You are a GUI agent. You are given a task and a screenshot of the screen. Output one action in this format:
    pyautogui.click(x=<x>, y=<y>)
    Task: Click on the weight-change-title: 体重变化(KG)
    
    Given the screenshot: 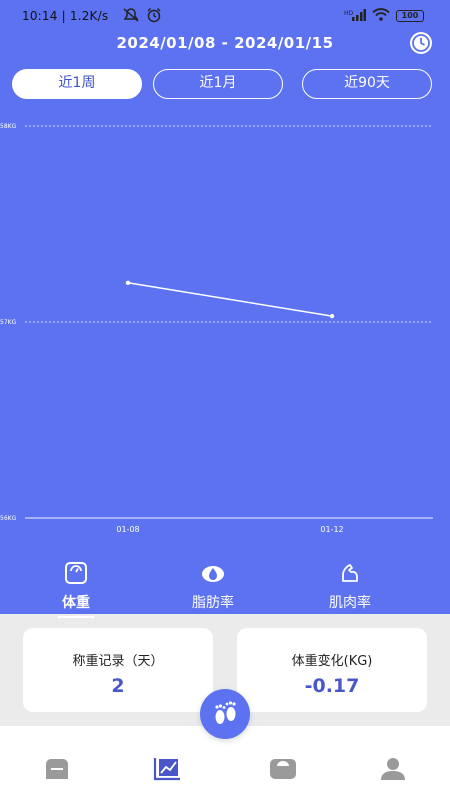 What is the action you would take?
    pyautogui.click(x=332, y=661)
    